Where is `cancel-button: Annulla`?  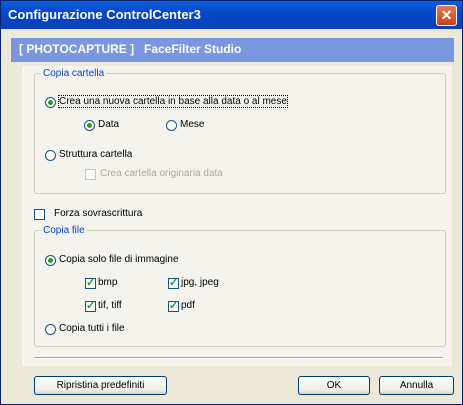 cancel-button: Annulla is located at coordinates (416, 385).